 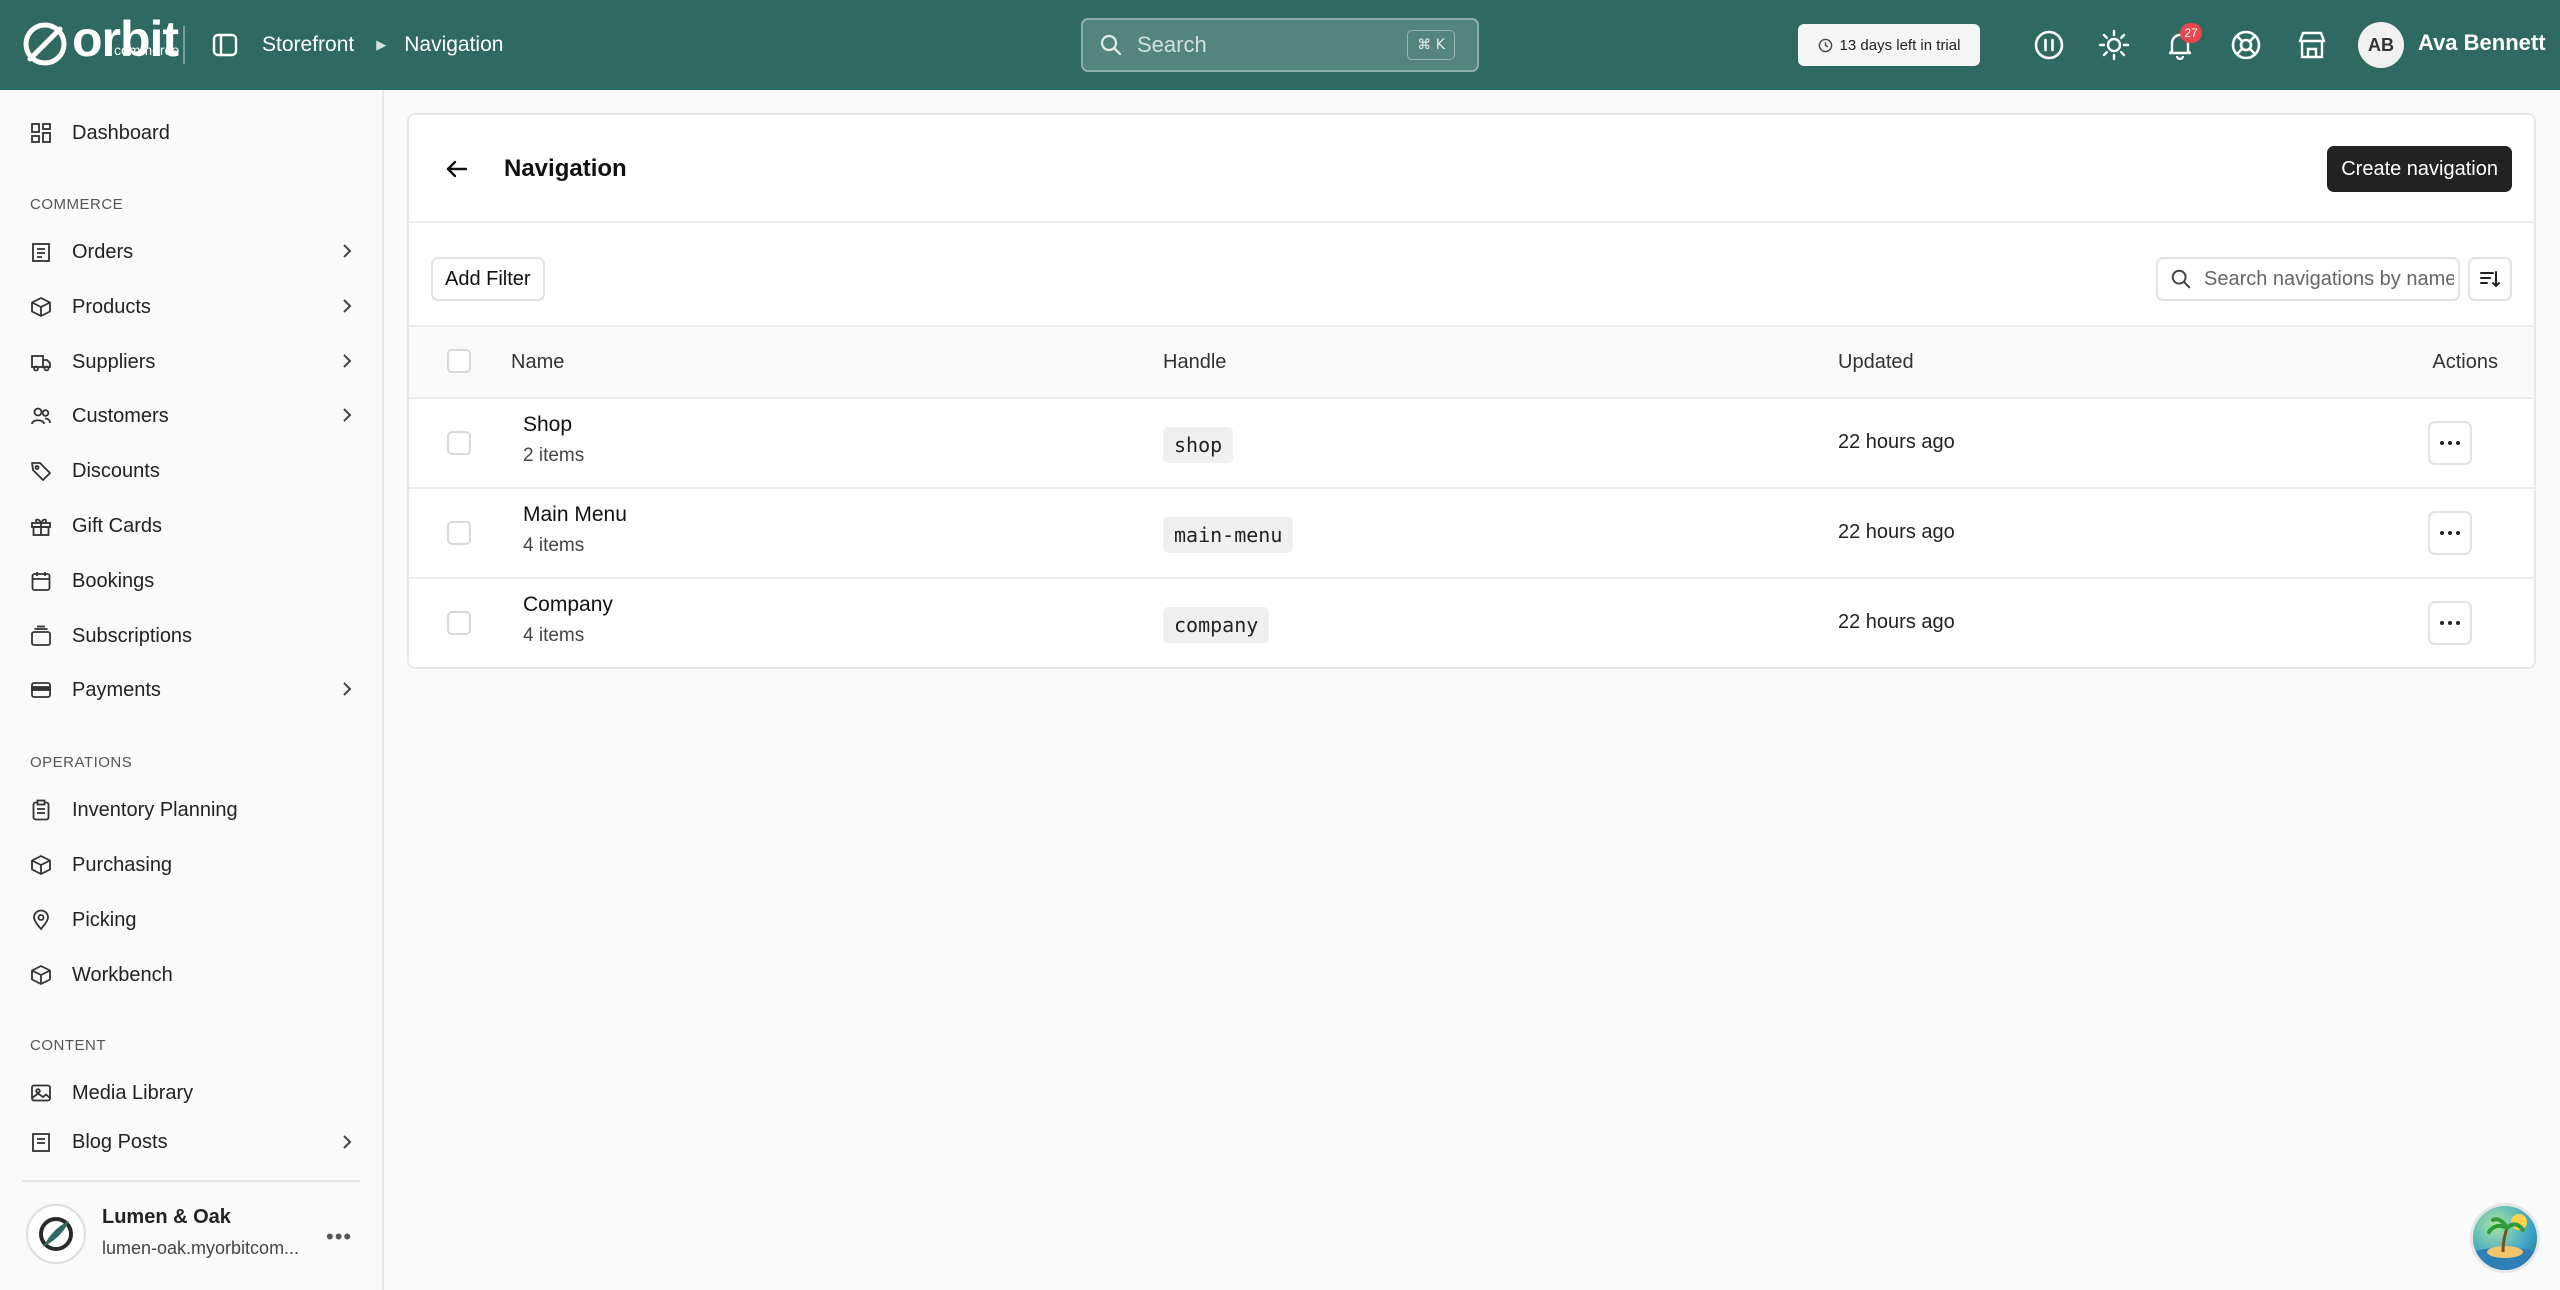 What do you see at coordinates (1900, 45) in the screenshot?
I see `trial-text: 13 days left in trial` at bounding box center [1900, 45].